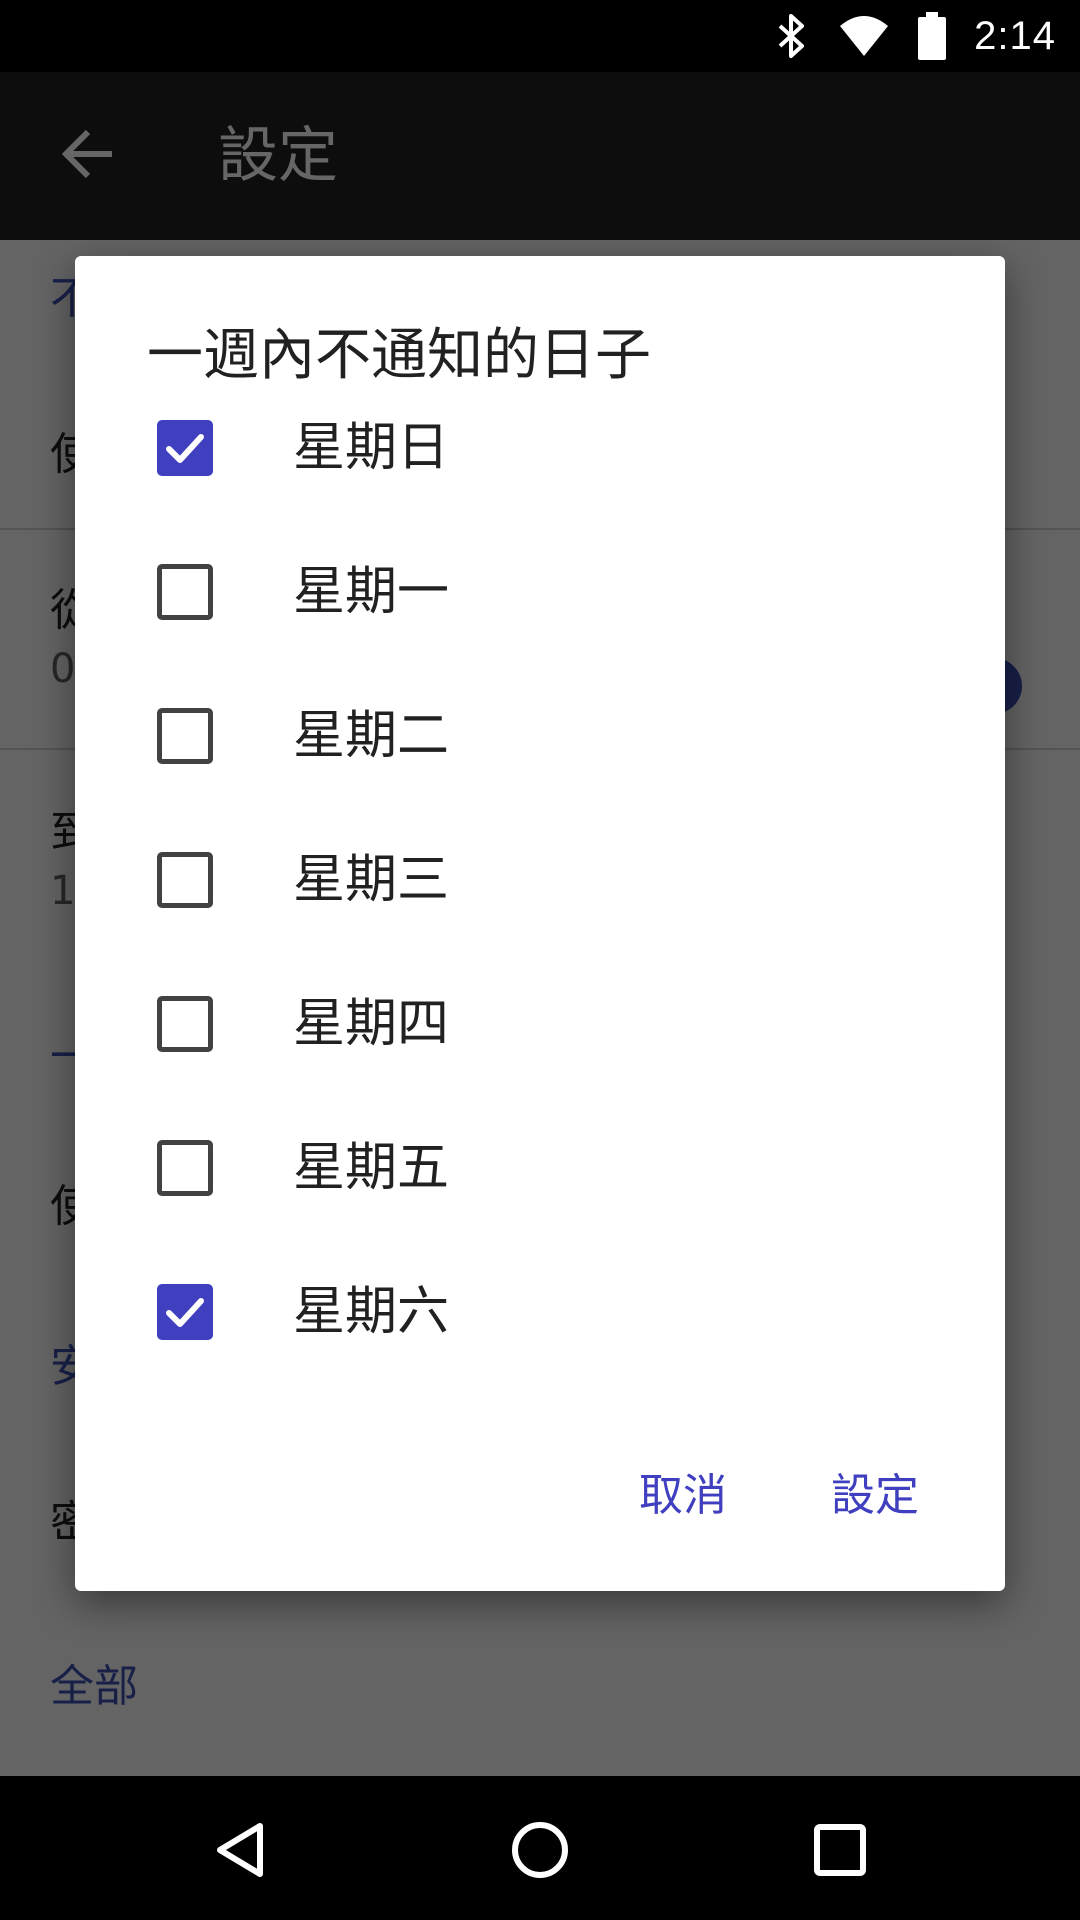 The height and width of the screenshot is (1920, 1080). What do you see at coordinates (371, 592) in the screenshot?
I see `day-label: 星期一` at bounding box center [371, 592].